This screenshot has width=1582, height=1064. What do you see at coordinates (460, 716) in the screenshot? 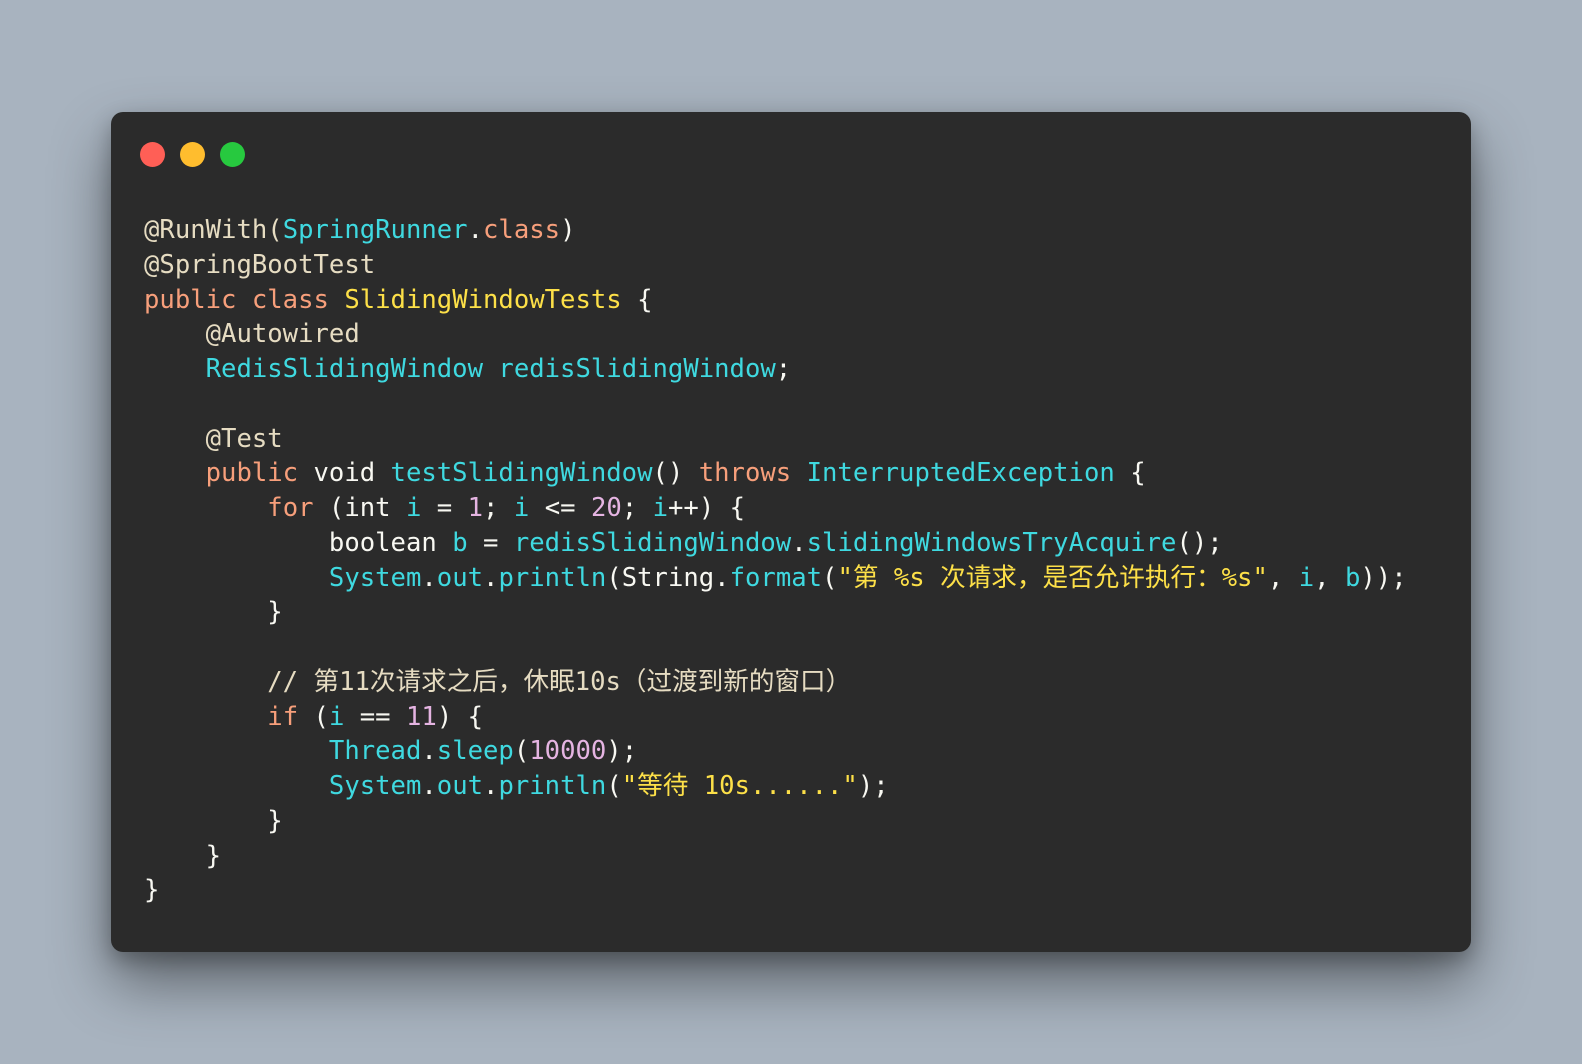
I see `code-token: ) {` at bounding box center [460, 716].